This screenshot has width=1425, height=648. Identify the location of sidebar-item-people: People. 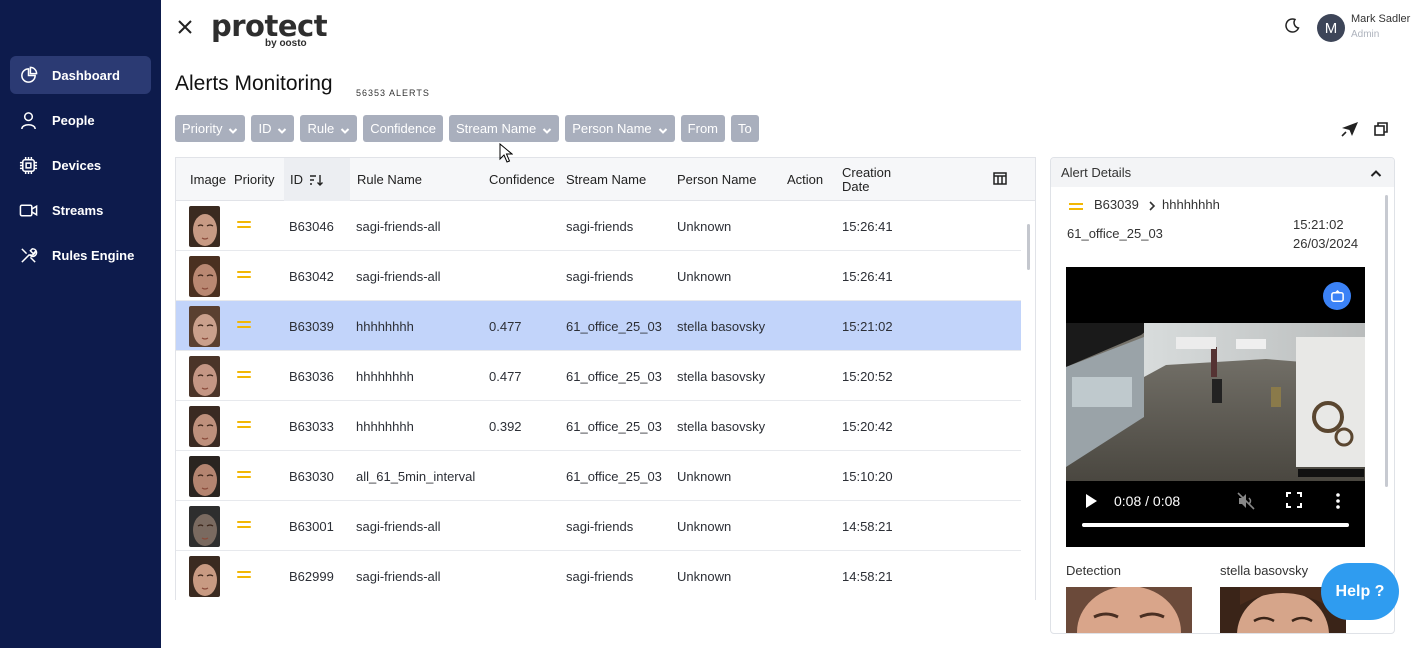
(80, 120).